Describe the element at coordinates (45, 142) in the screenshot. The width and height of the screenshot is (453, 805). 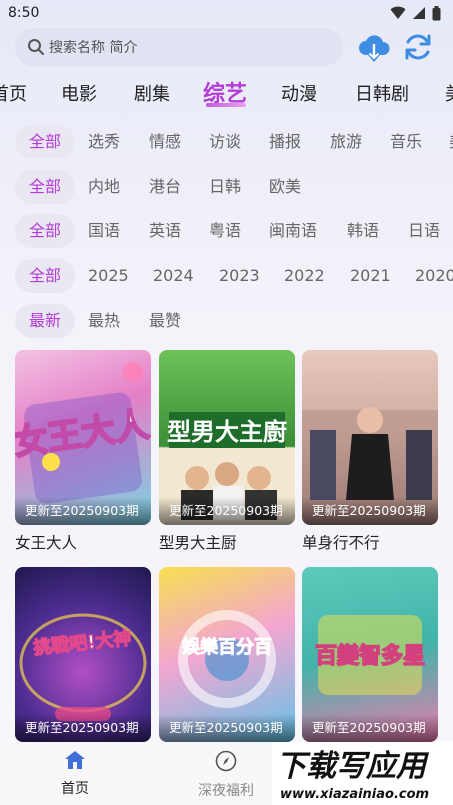
I see `filter-type-all: 全部` at that location.